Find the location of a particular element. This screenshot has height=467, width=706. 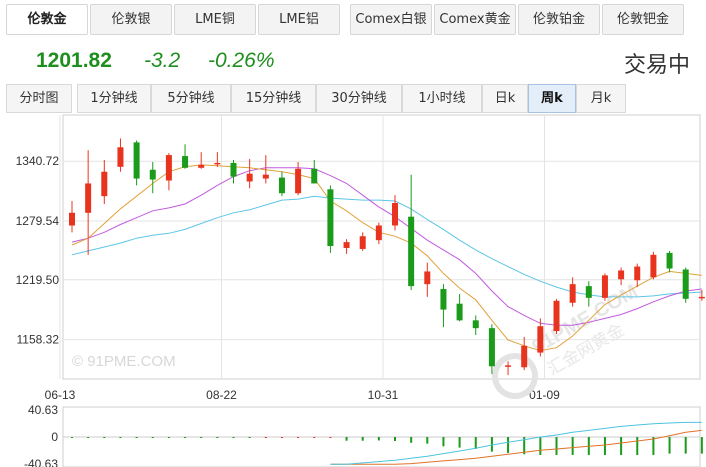

period-button-5: 30分钟线 is located at coordinates (359, 98).